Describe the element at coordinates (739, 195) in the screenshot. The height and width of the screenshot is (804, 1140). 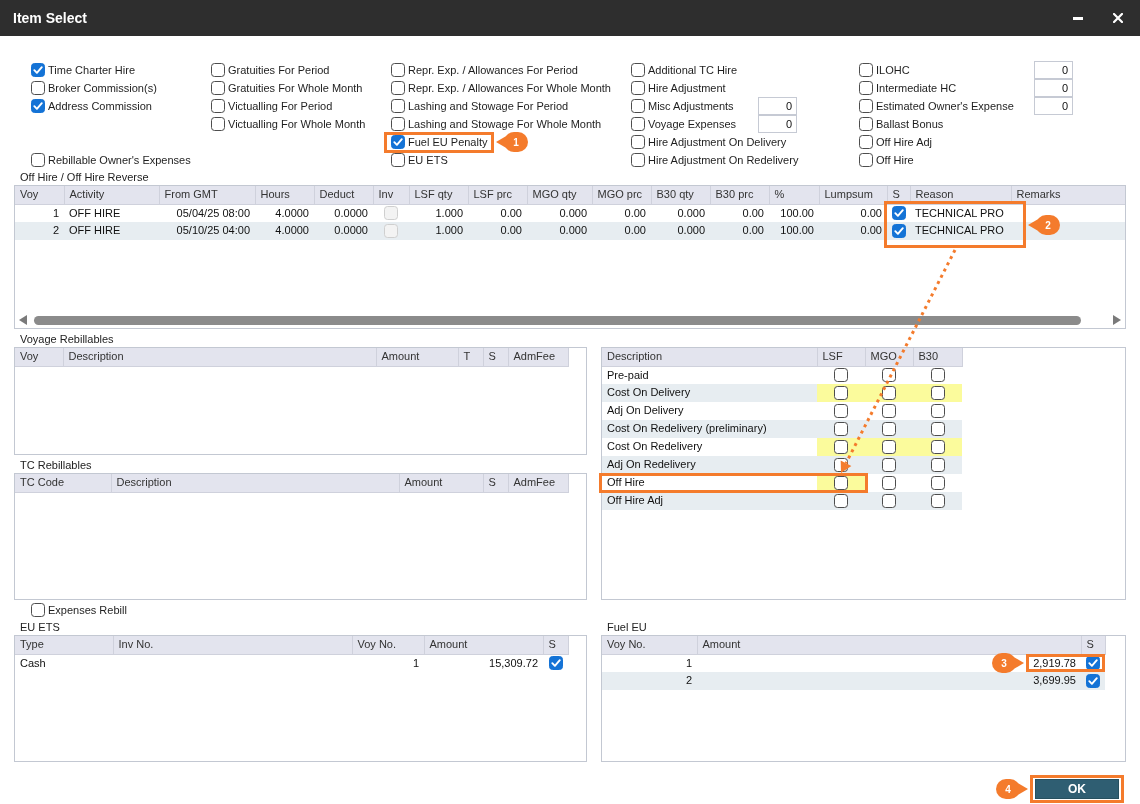
I see `column-header: B30 prc` at that location.